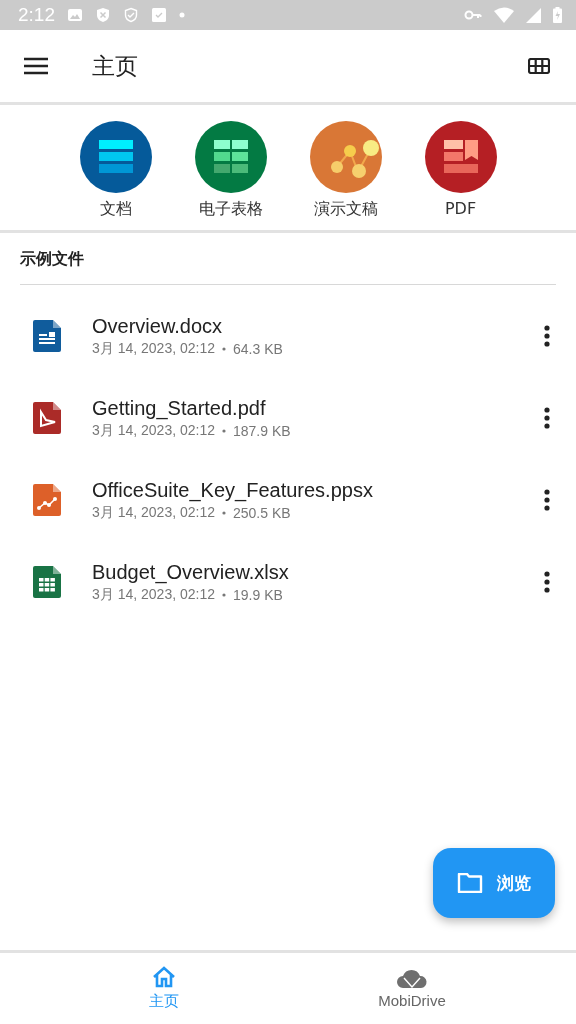 Image resolution: width=576 pixels, height=1024 pixels. Describe the element at coordinates (182, 15) in the screenshot. I see `dot-icon` at that location.